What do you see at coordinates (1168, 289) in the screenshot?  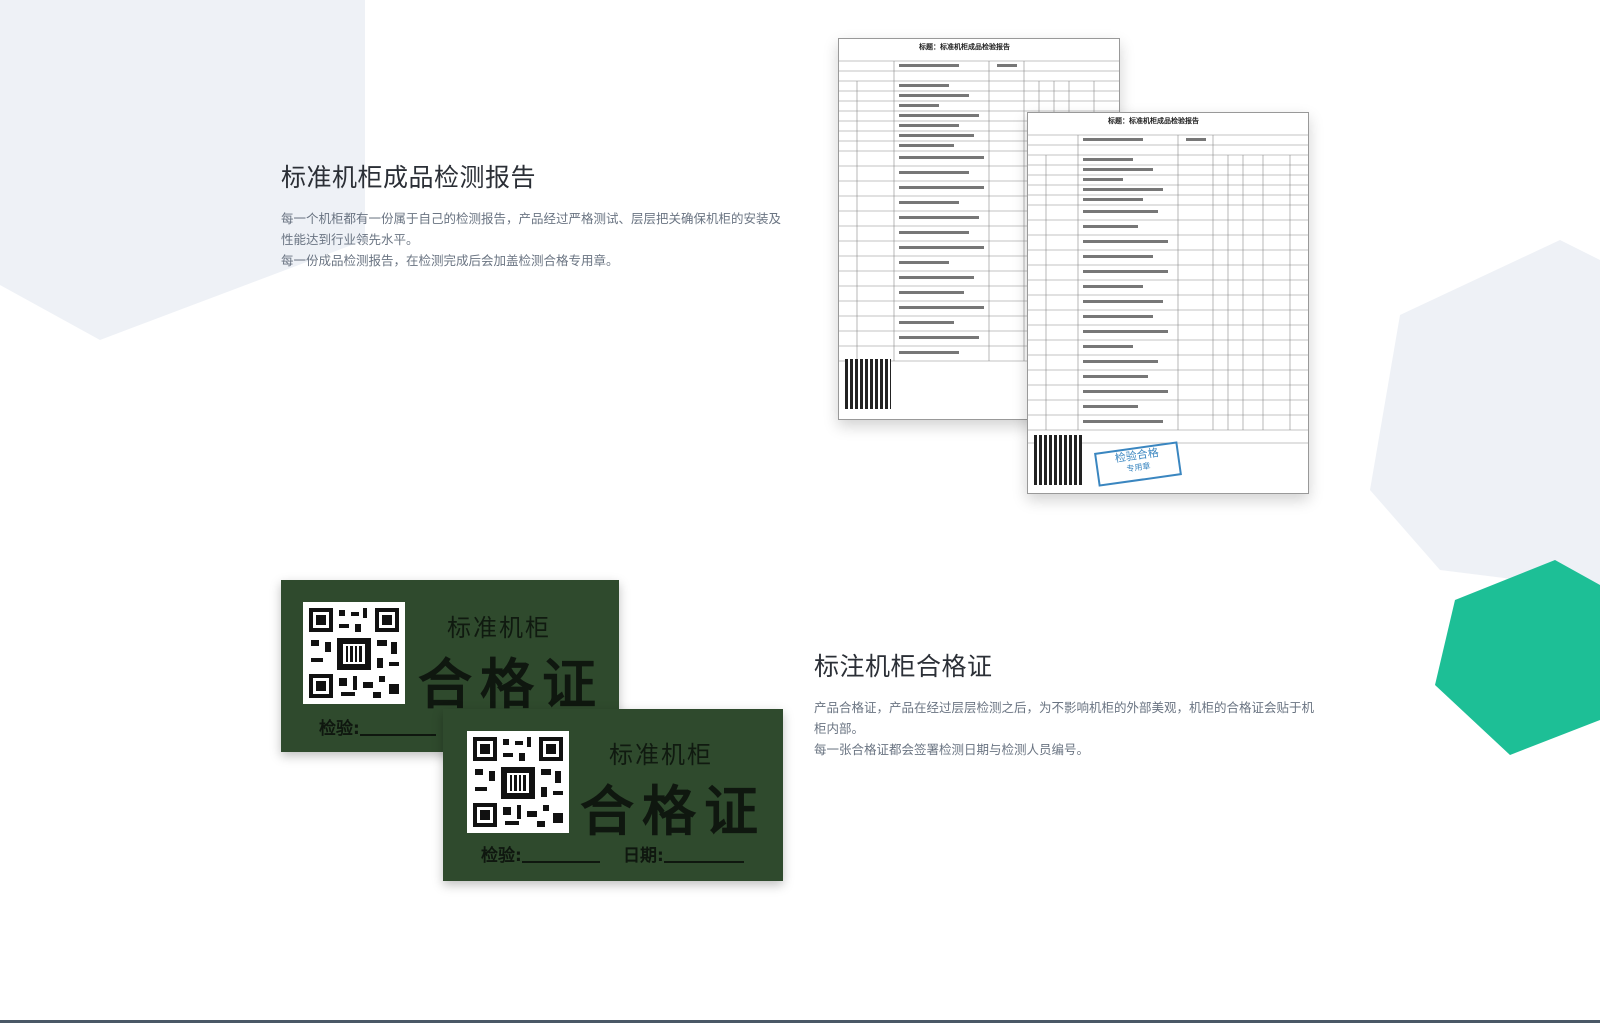 I see `report-table-grid` at bounding box center [1168, 289].